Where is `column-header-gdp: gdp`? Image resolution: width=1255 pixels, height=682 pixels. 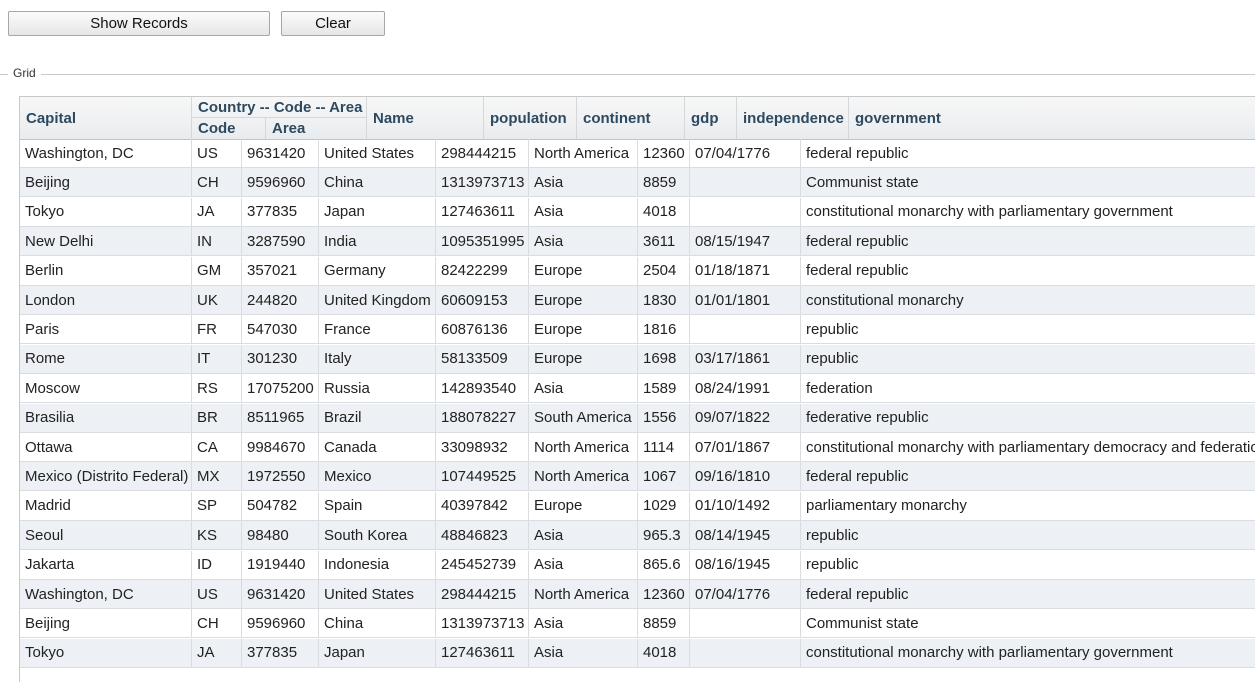 column-header-gdp: gdp is located at coordinates (711, 118).